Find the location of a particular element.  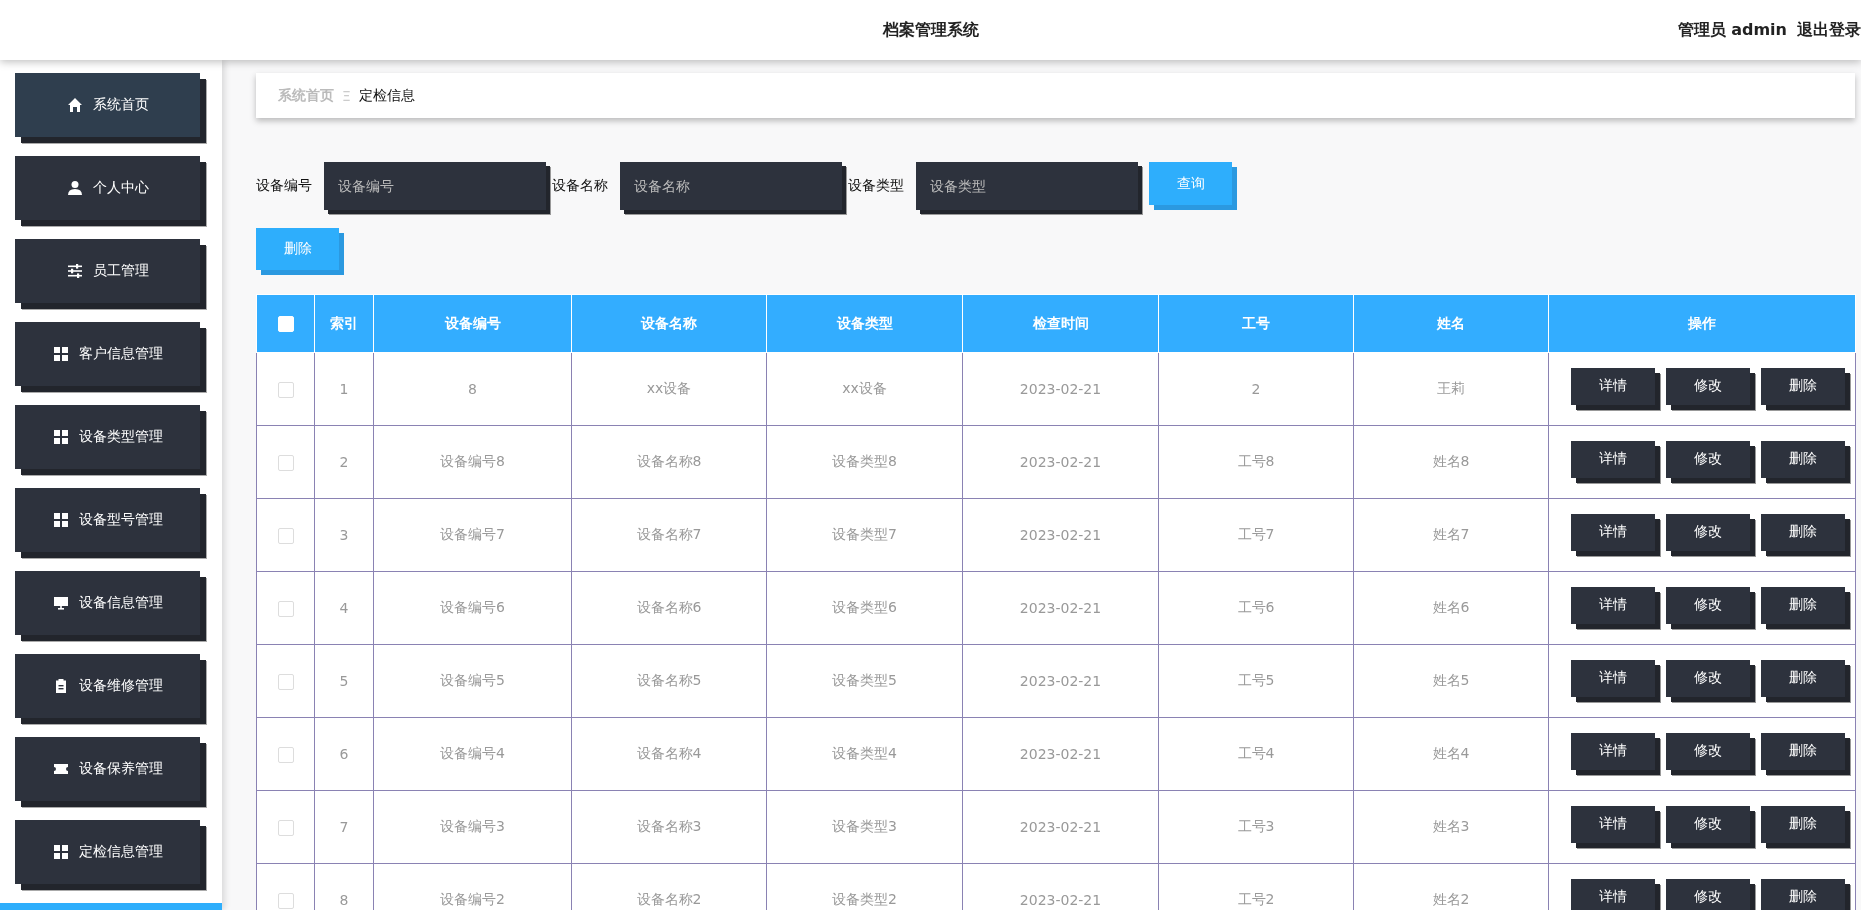

sliders-icon is located at coordinates (74, 271).